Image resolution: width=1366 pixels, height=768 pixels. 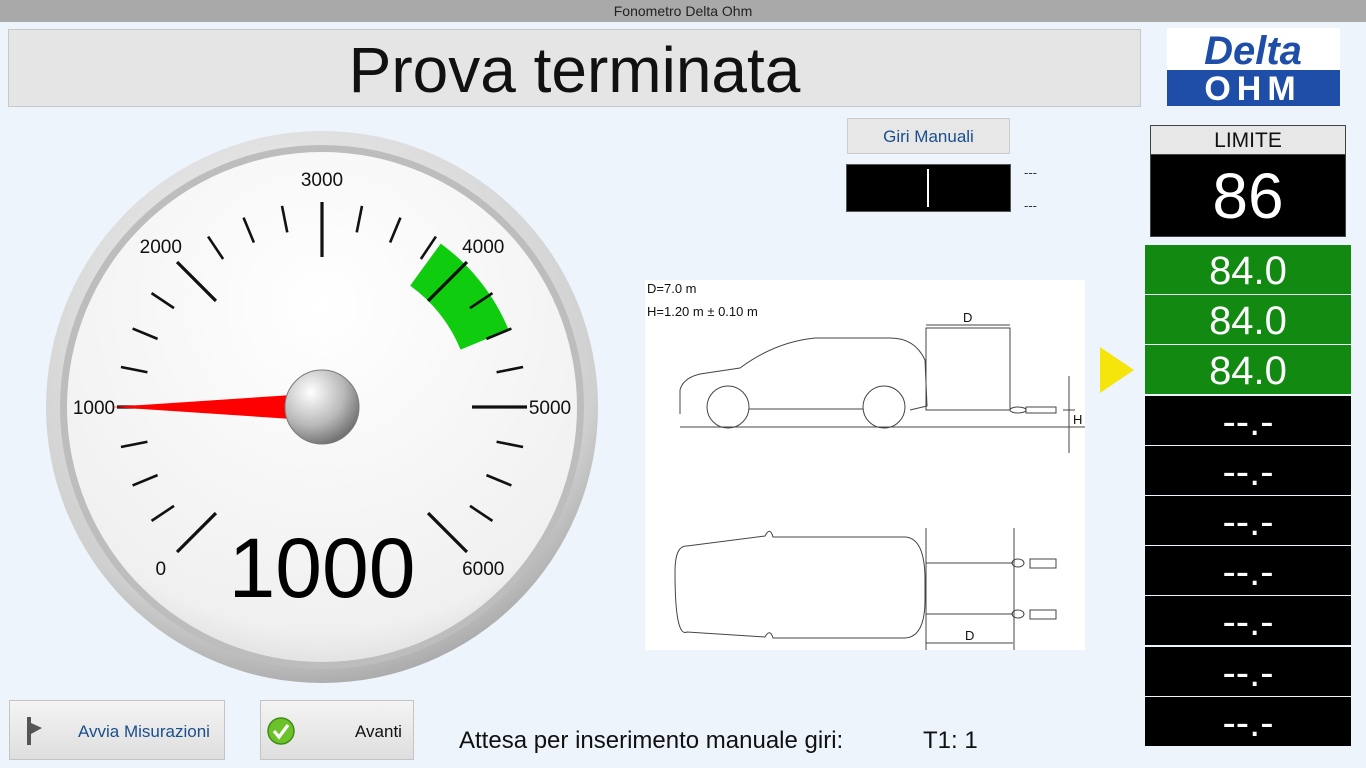 I want to click on diagram-label-h: H=1.20 m ± 0.10 m, so click(x=702, y=311).